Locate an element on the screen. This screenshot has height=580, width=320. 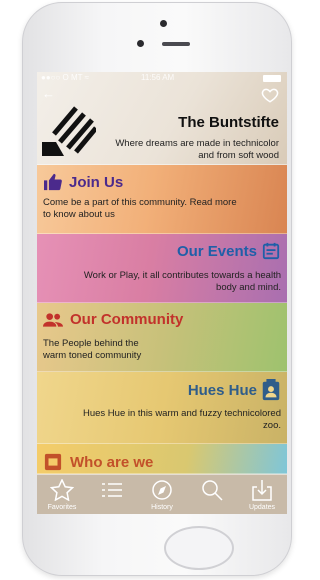
compass-icon is located at coordinates (162, 490).